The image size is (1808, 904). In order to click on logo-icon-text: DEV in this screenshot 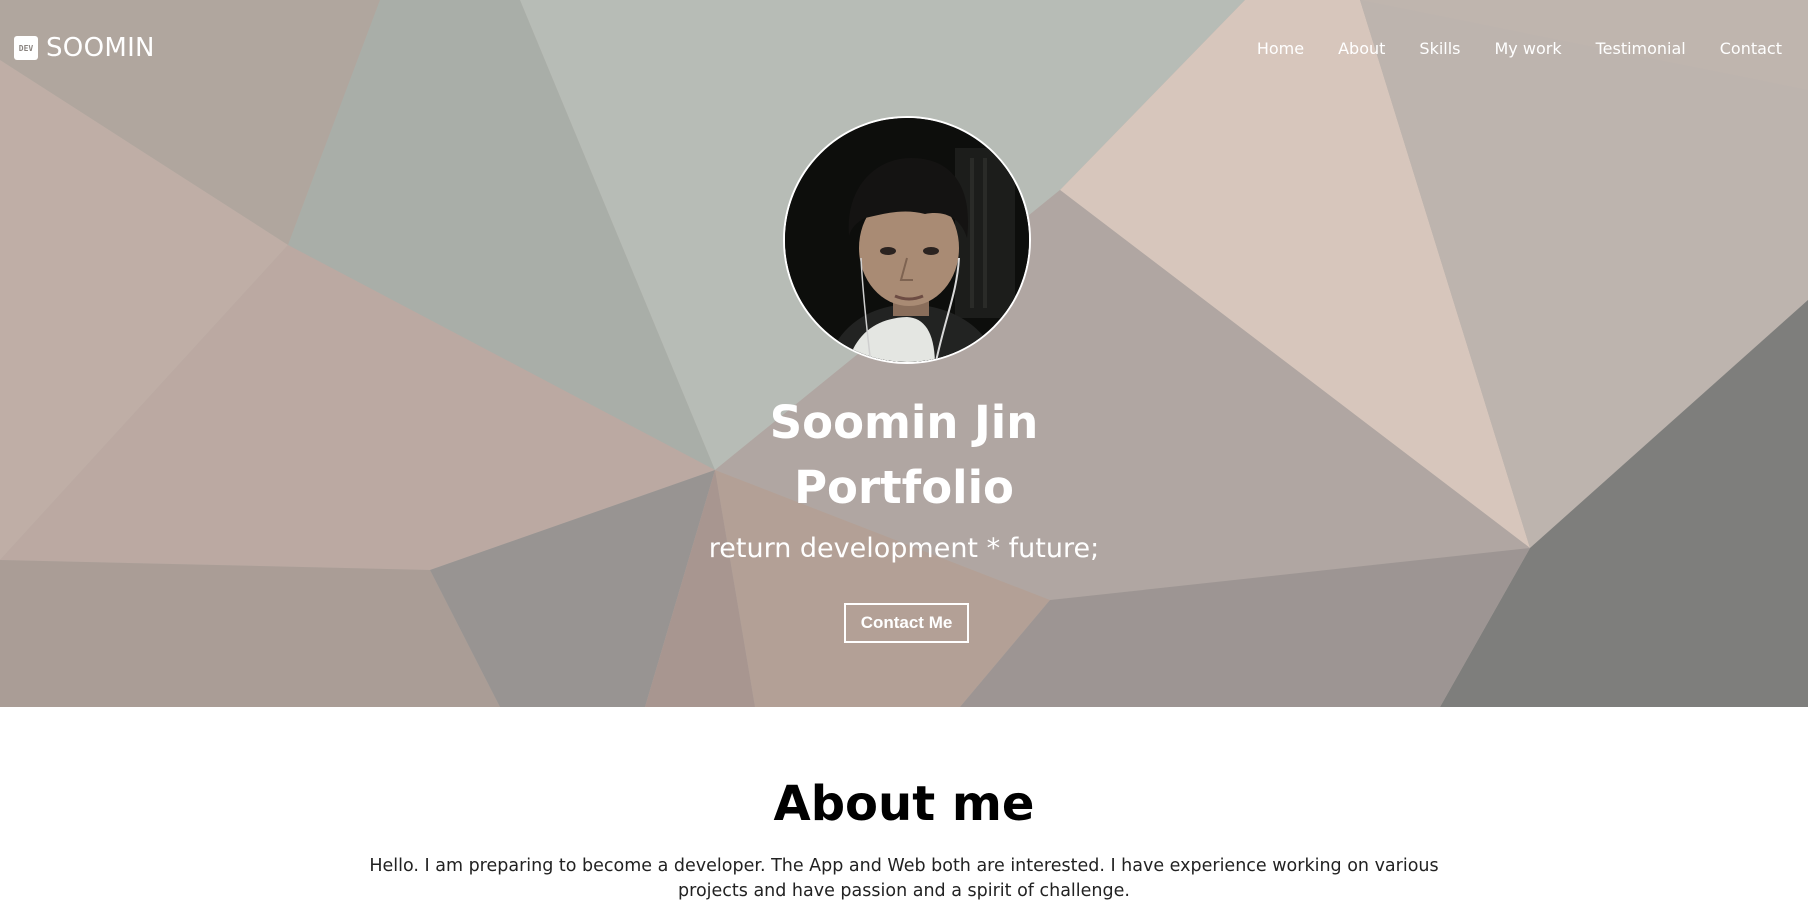, I will do `click(26, 48)`.